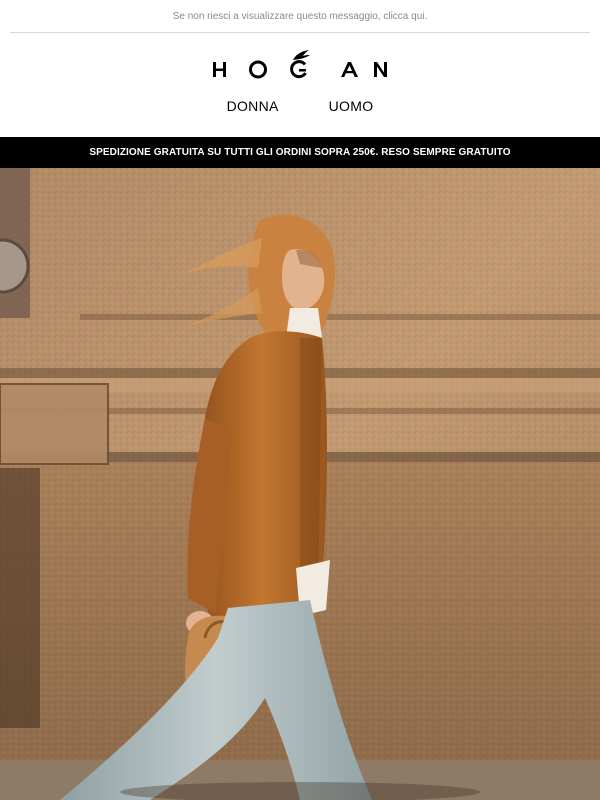  Describe the element at coordinates (300, 108) in the screenshot. I see `main-nav: DONNA UOMO` at that location.